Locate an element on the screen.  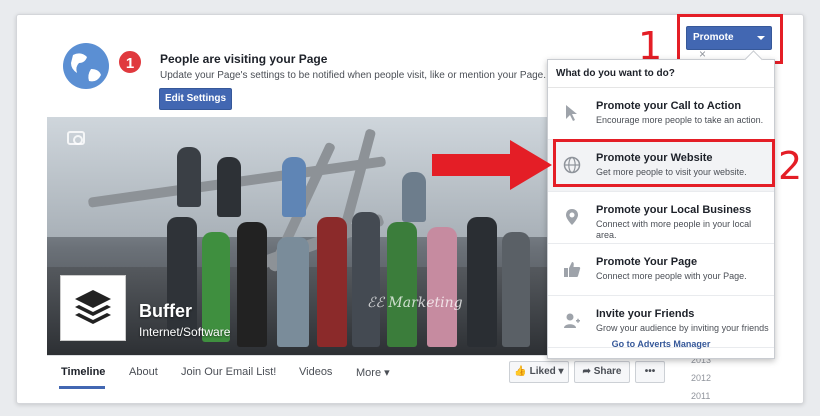
tab-timeline: Timeline is located at coordinates (83, 372).